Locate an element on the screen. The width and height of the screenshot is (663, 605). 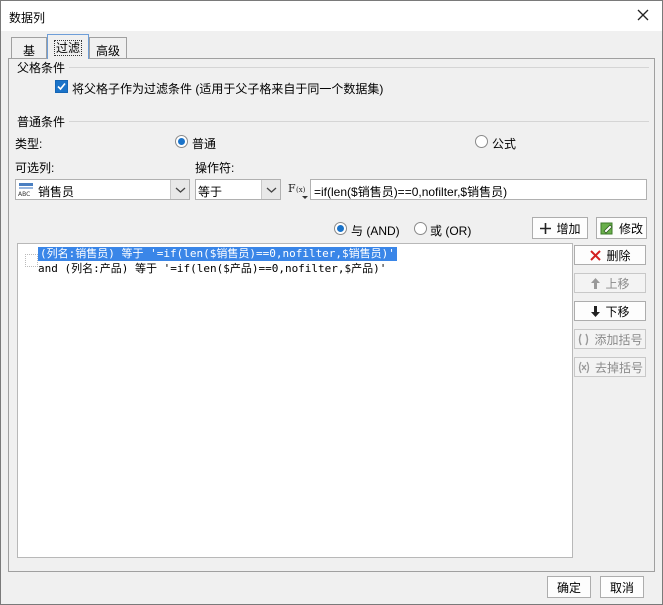
or-radio is located at coordinates (420, 228).